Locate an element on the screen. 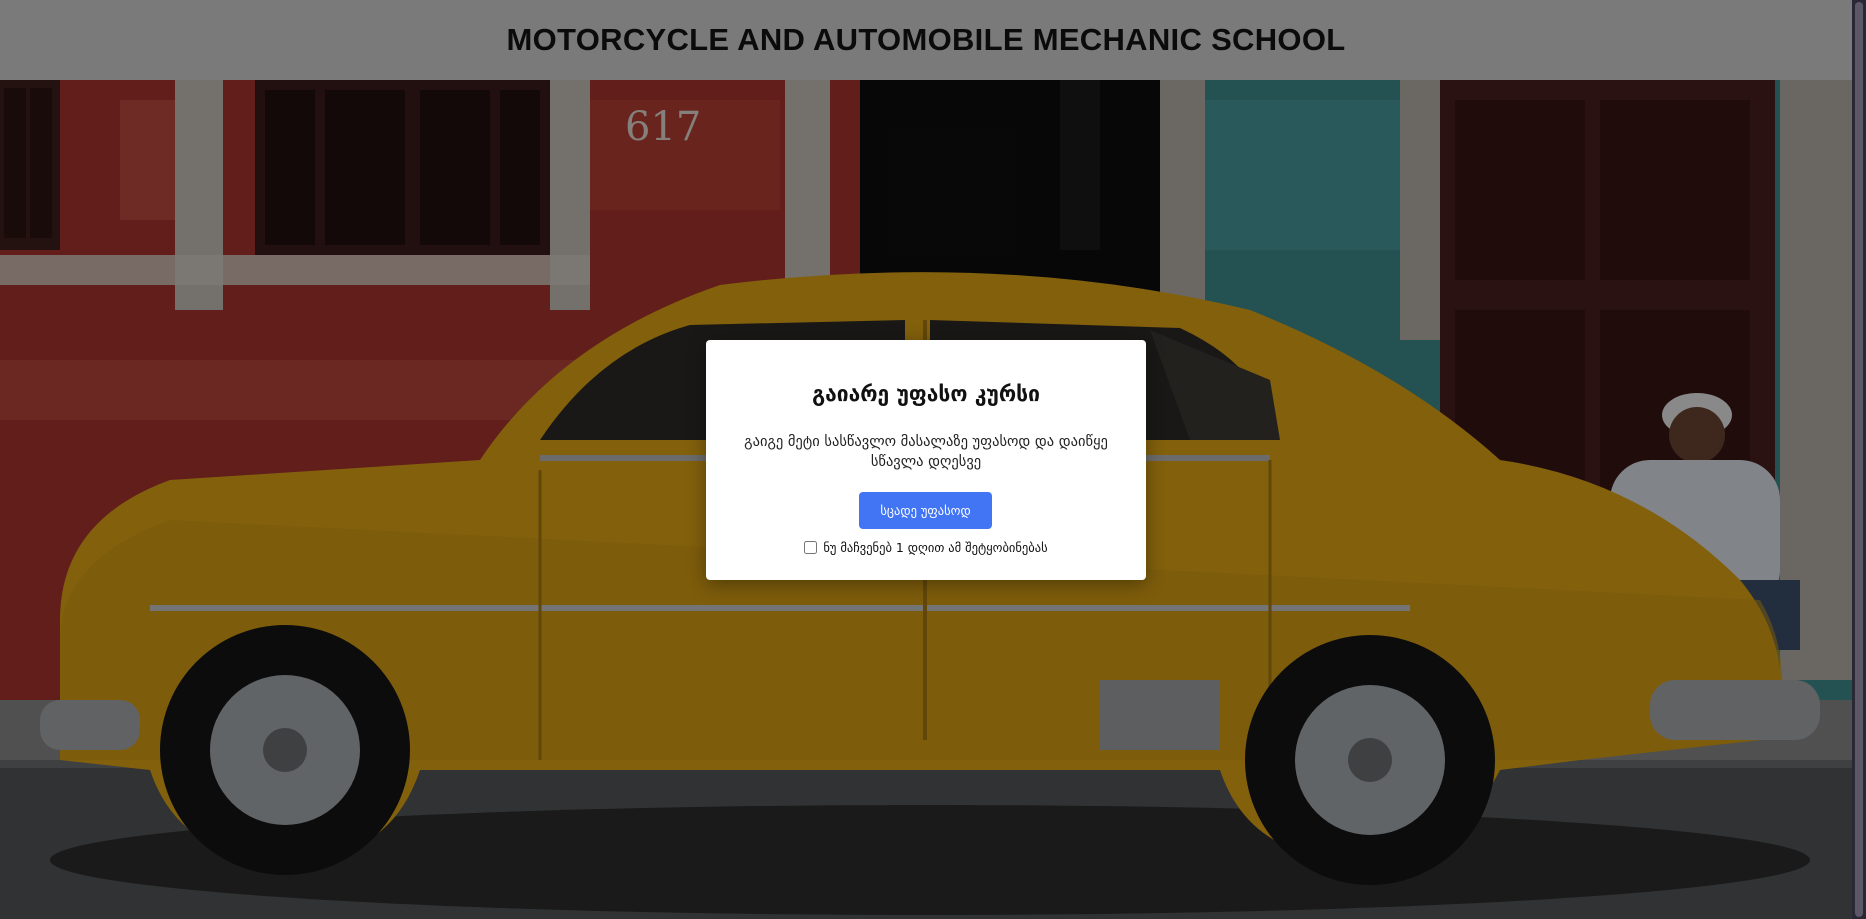 The image size is (1866, 919). scrollbar-thumb is located at coordinates (1859, 459).